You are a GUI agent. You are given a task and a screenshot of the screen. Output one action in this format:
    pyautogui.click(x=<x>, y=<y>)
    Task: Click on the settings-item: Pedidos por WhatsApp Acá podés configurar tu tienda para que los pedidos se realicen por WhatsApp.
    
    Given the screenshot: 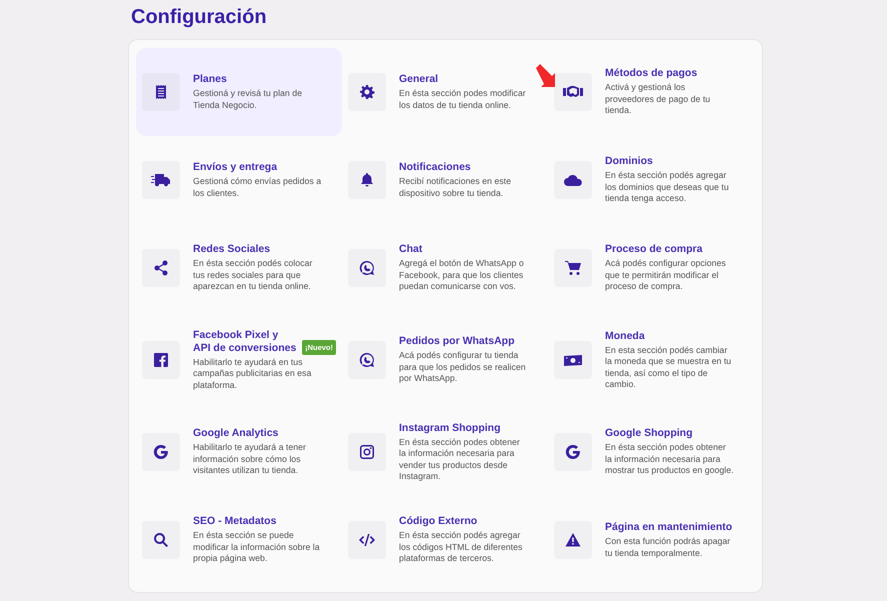 What is the action you would take?
    pyautogui.click(x=445, y=360)
    